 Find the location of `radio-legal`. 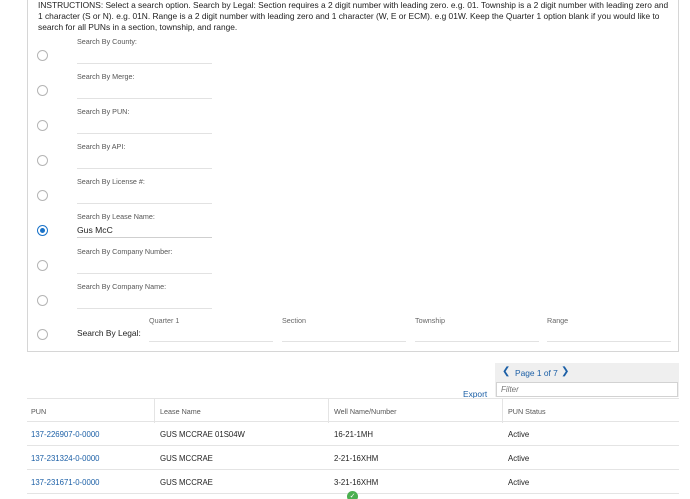

radio-legal is located at coordinates (42, 334).